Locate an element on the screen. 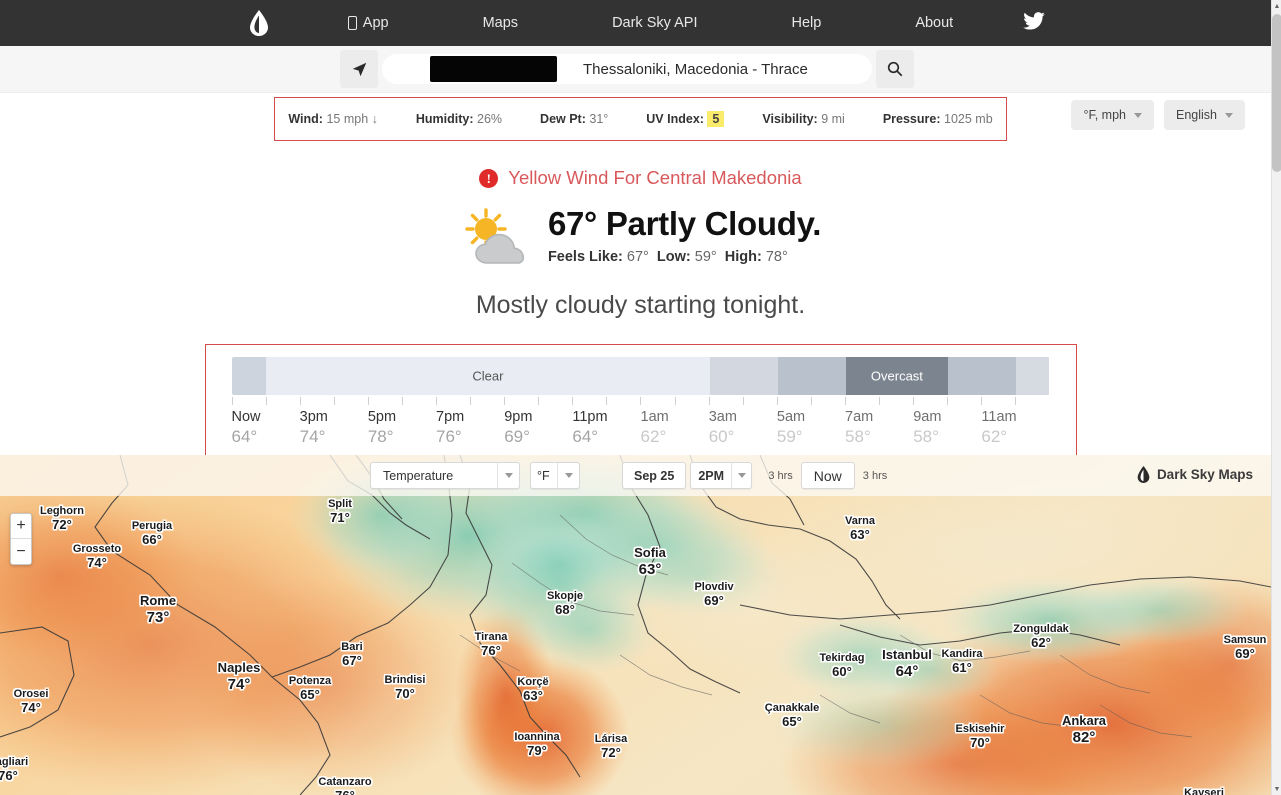 This screenshot has width=1281, height=795. hourly-time: 5am is located at coordinates (791, 417).